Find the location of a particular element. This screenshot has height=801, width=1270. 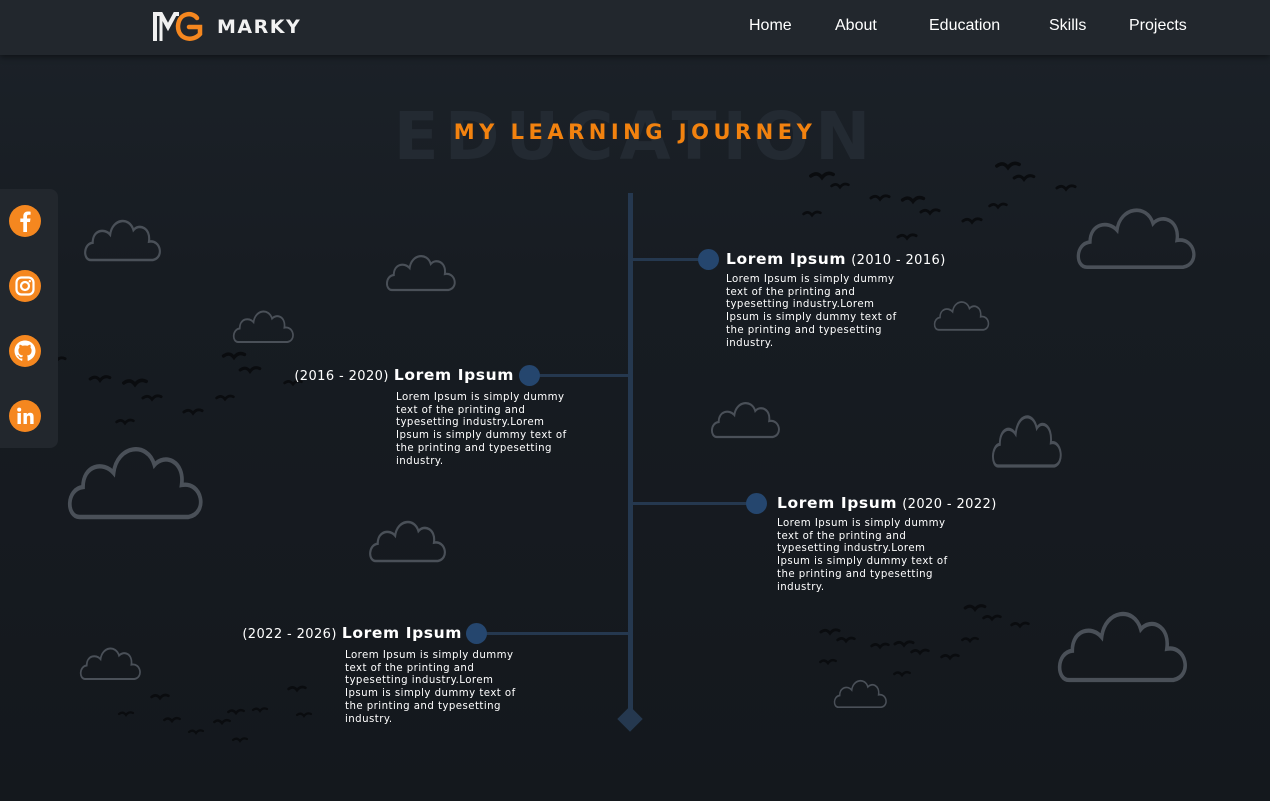

instagram-icon is located at coordinates (25, 286).